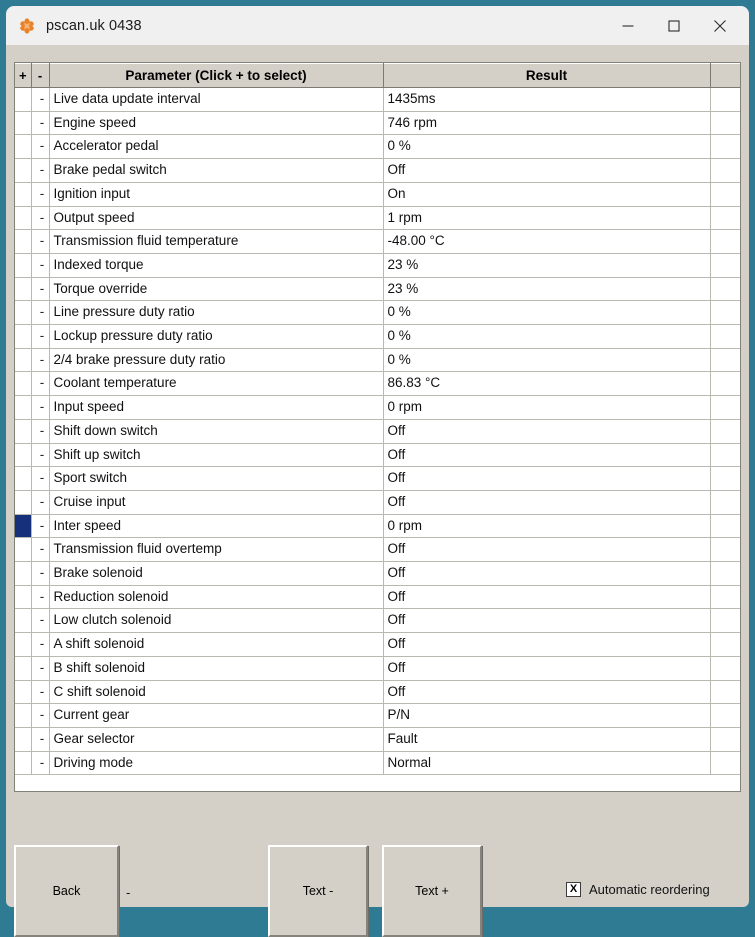 The width and height of the screenshot is (755, 937). Describe the element at coordinates (628, 25) in the screenshot. I see `minimize-button` at that location.